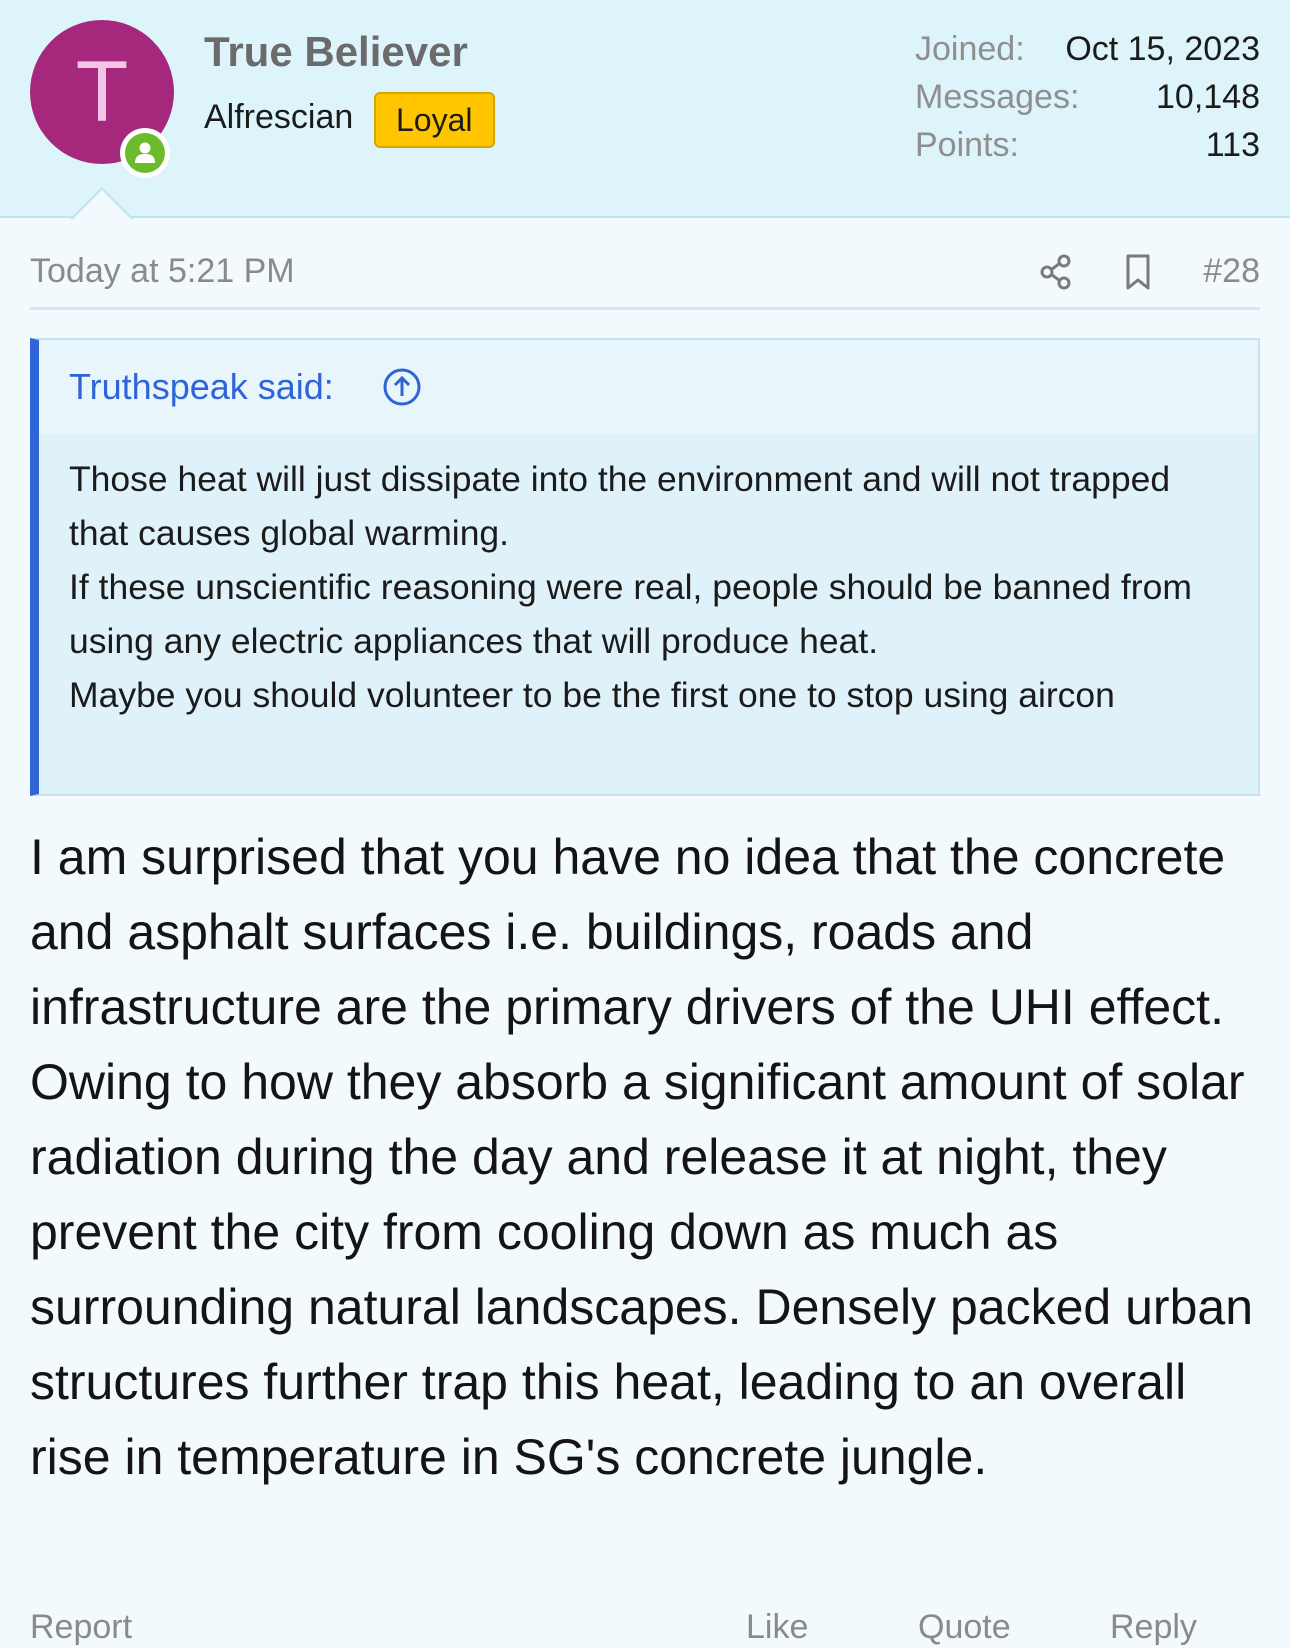 Image resolution: width=1290 pixels, height=1648 pixels. I want to click on stat-value: 10,148, so click(1208, 97).